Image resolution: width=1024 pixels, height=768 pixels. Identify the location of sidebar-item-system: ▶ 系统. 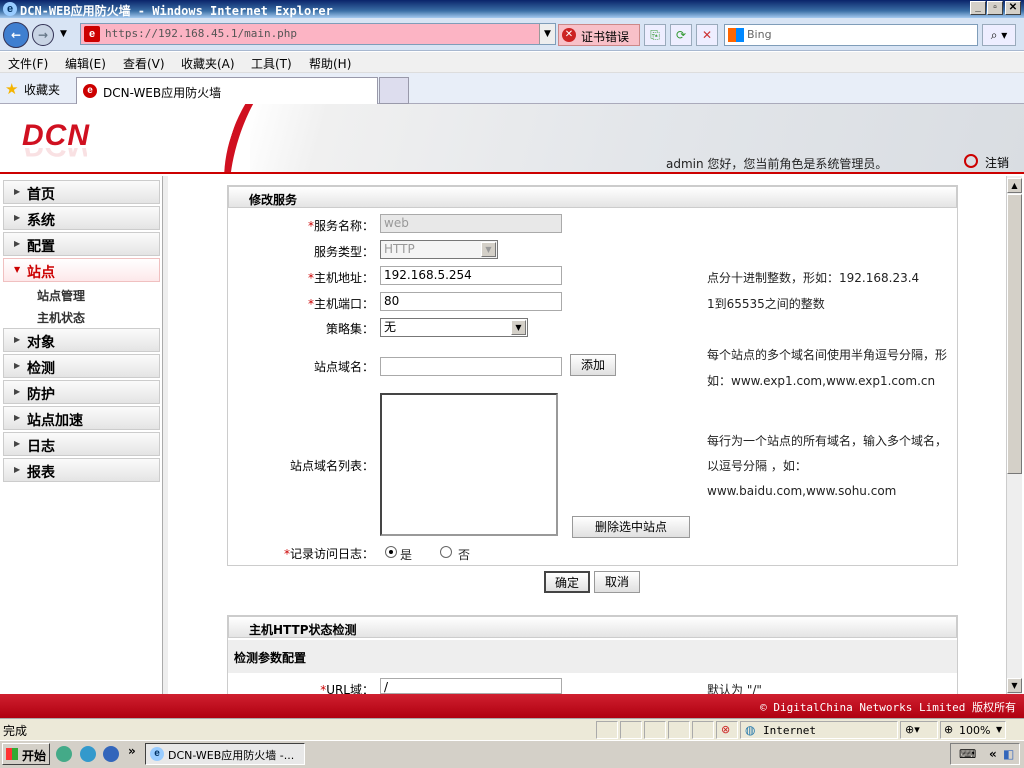
(81, 218).